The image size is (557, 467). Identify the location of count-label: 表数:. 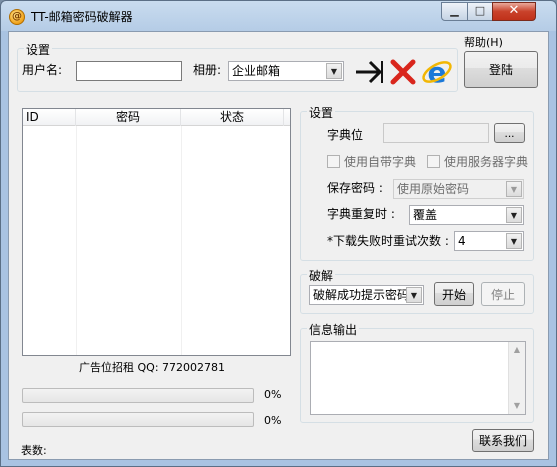
(34, 450).